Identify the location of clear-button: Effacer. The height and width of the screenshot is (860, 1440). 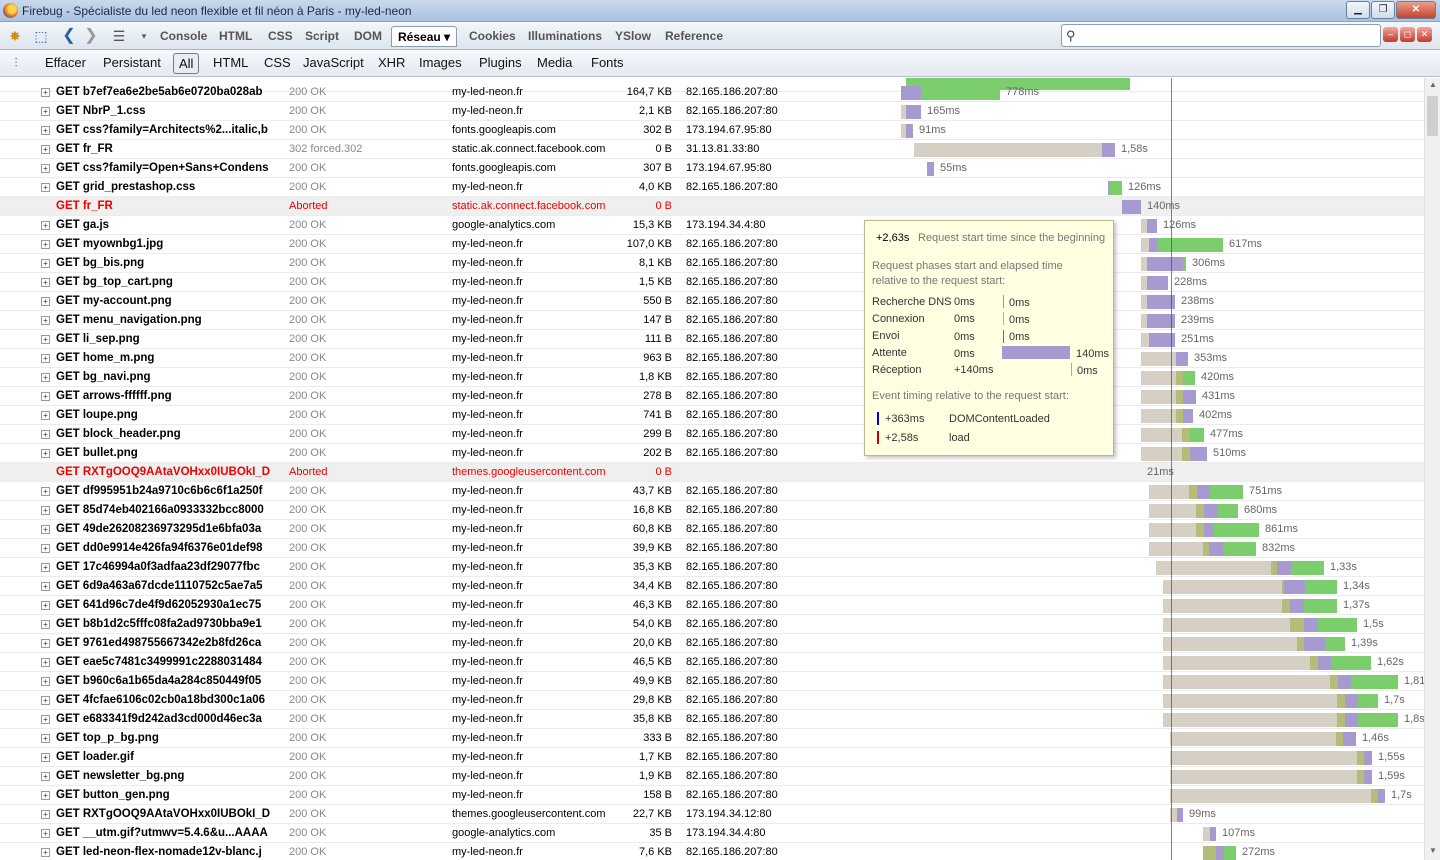
(65, 63).